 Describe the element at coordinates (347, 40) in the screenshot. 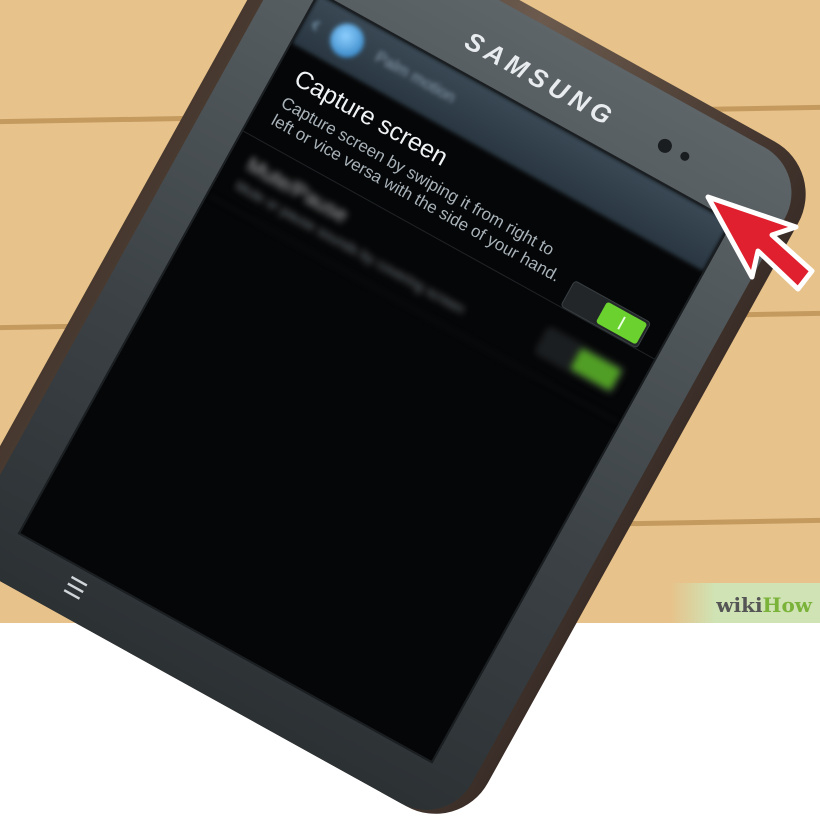

I see `settings-app-icon` at that location.